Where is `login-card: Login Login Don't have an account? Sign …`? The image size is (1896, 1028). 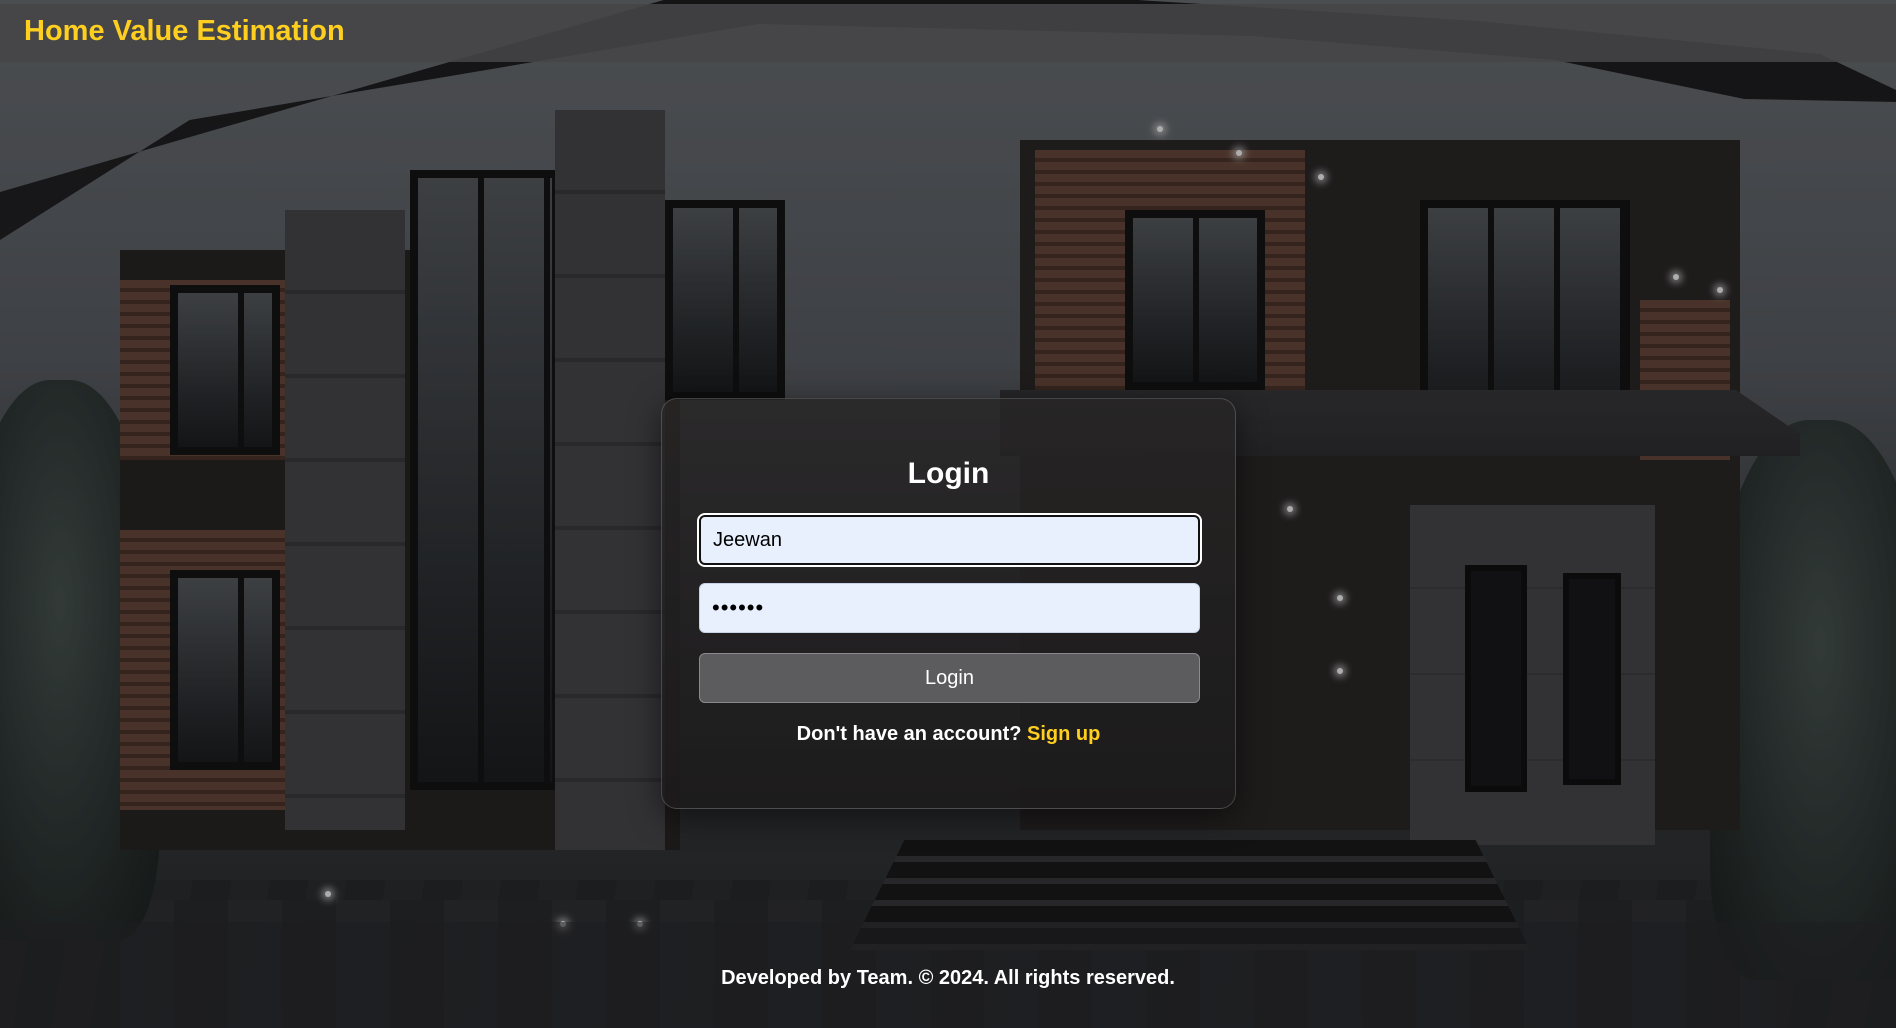
login-card: Login Login Don't have an account? Sign … is located at coordinates (948, 603).